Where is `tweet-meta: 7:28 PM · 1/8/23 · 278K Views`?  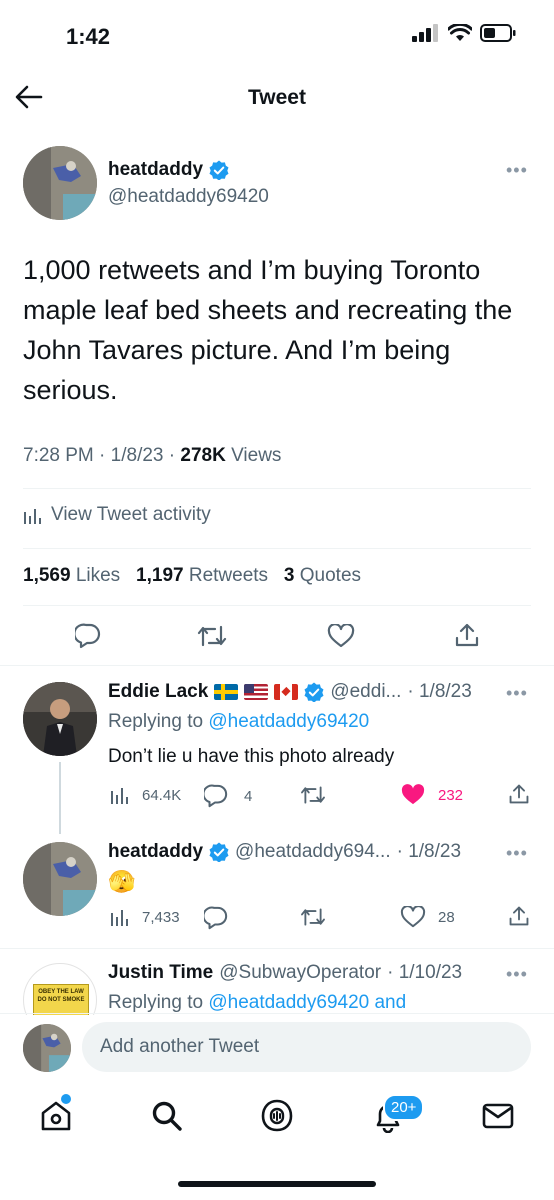
tweet-meta: 7:28 PM · 1/8/23 · 278K Views is located at coordinates (152, 455).